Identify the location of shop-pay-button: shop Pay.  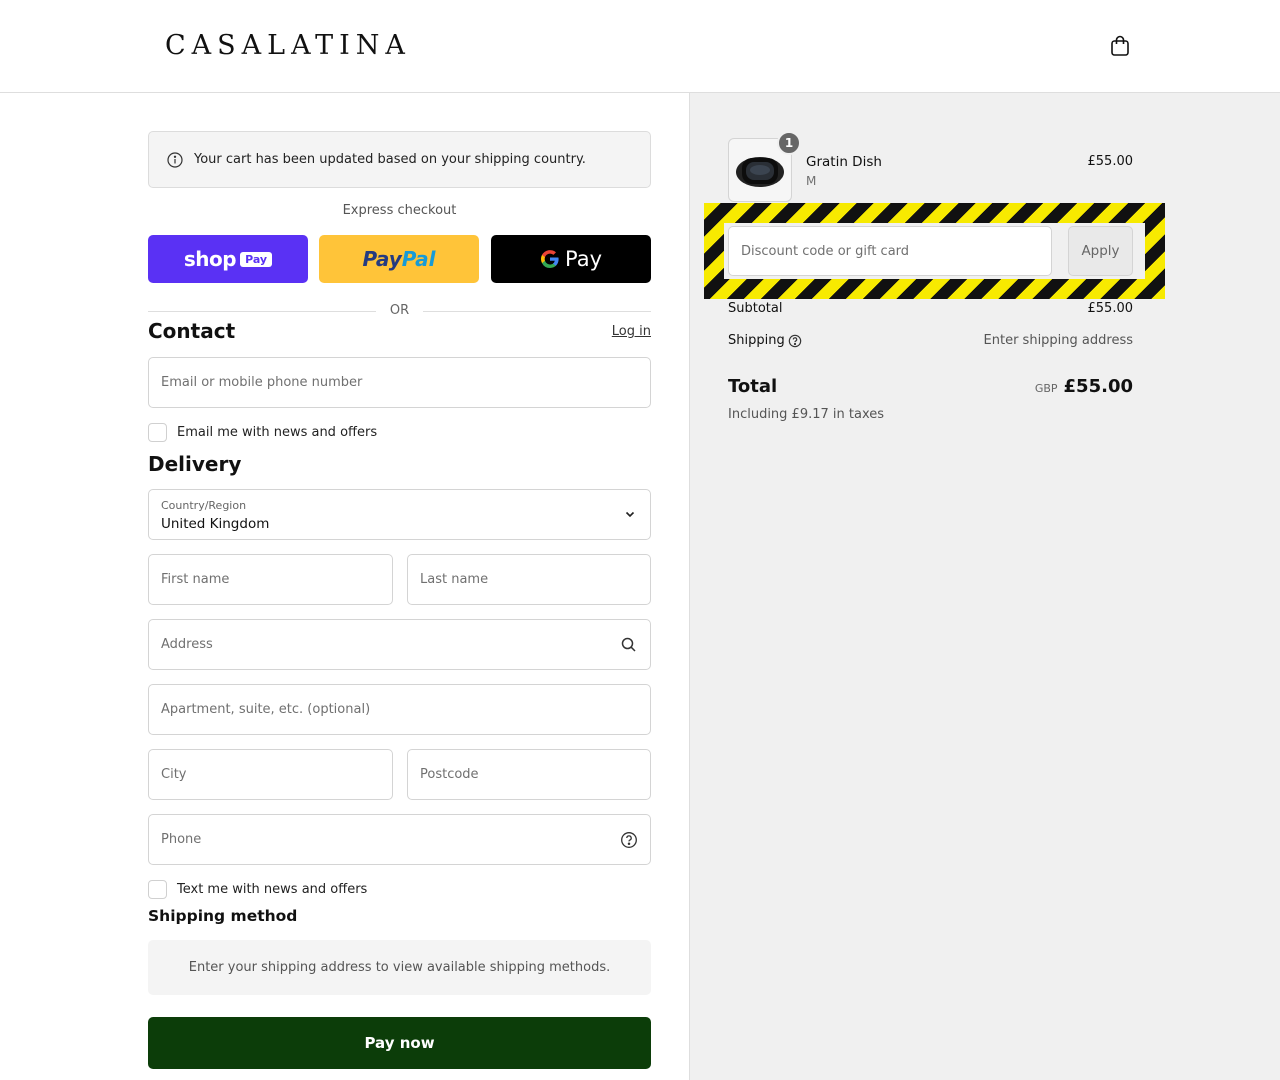
(228, 259).